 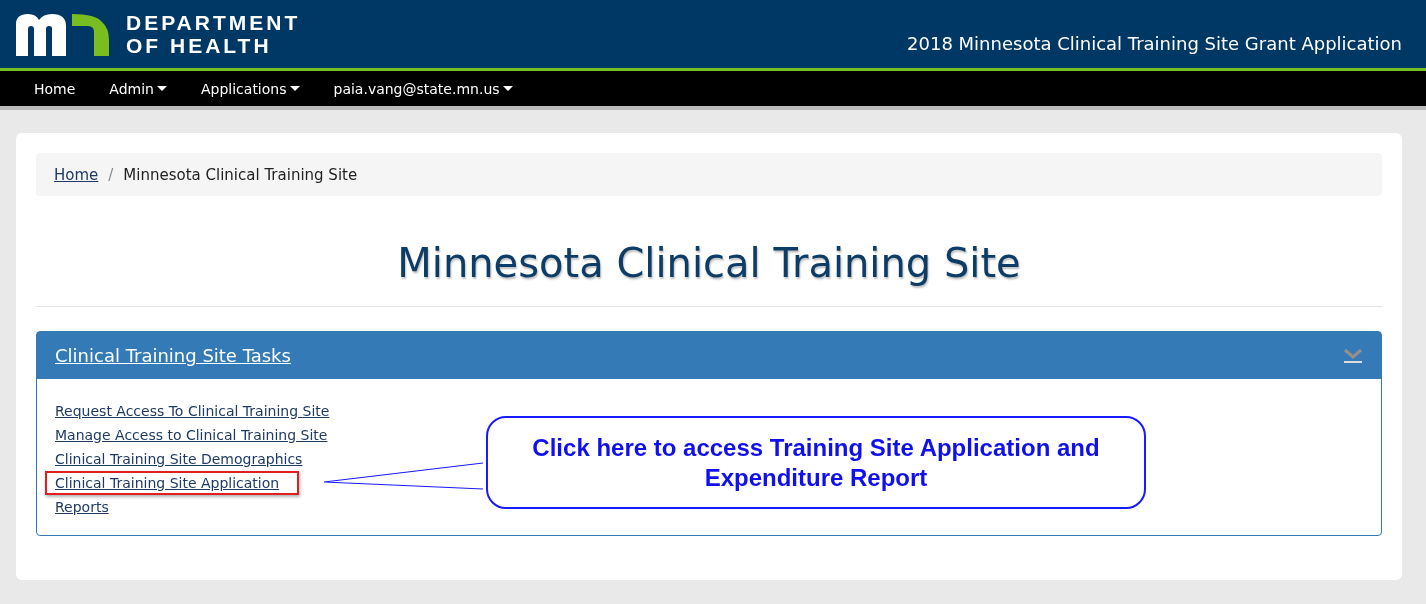 I want to click on callout: Click here to access Training Site Application and Expenditure Report, so click(x=816, y=462).